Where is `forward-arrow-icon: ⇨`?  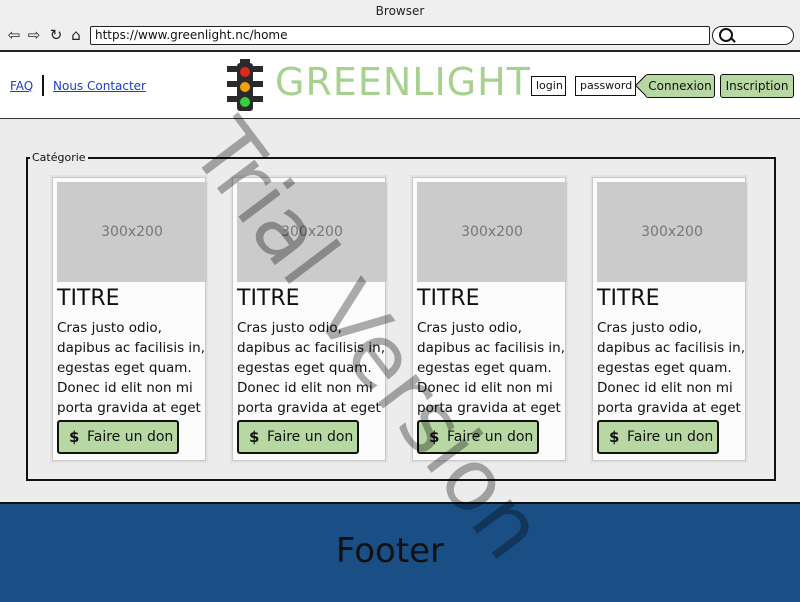 forward-arrow-icon: ⇨ is located at coordinates (34, 35).